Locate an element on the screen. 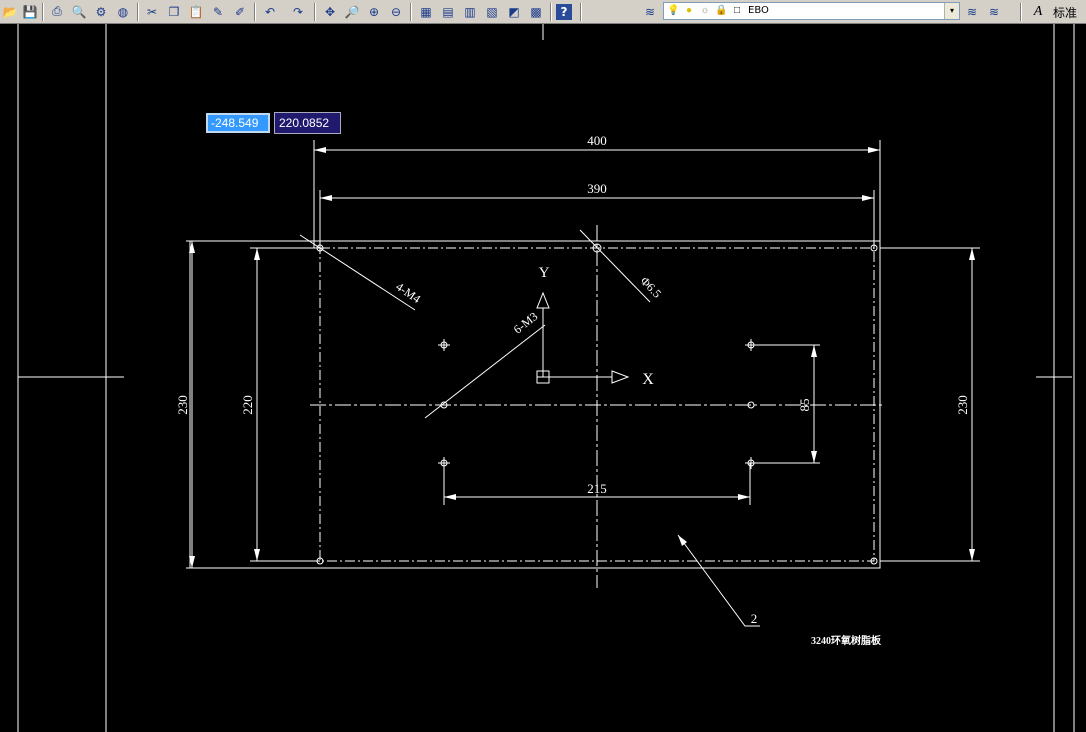 This screenshot has width=1086, height=732. undo-icon: ↶ is located at coordinates (270, 11).